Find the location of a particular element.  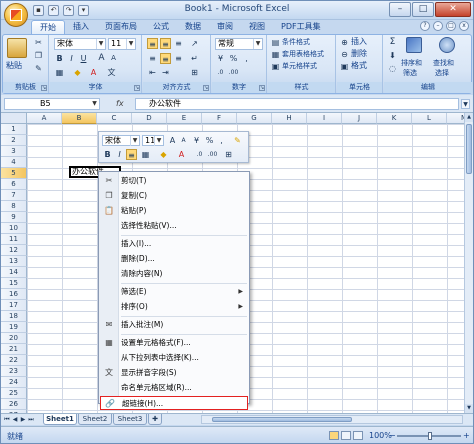

tab-review: 审阅 is located at coordinates (225, 27).